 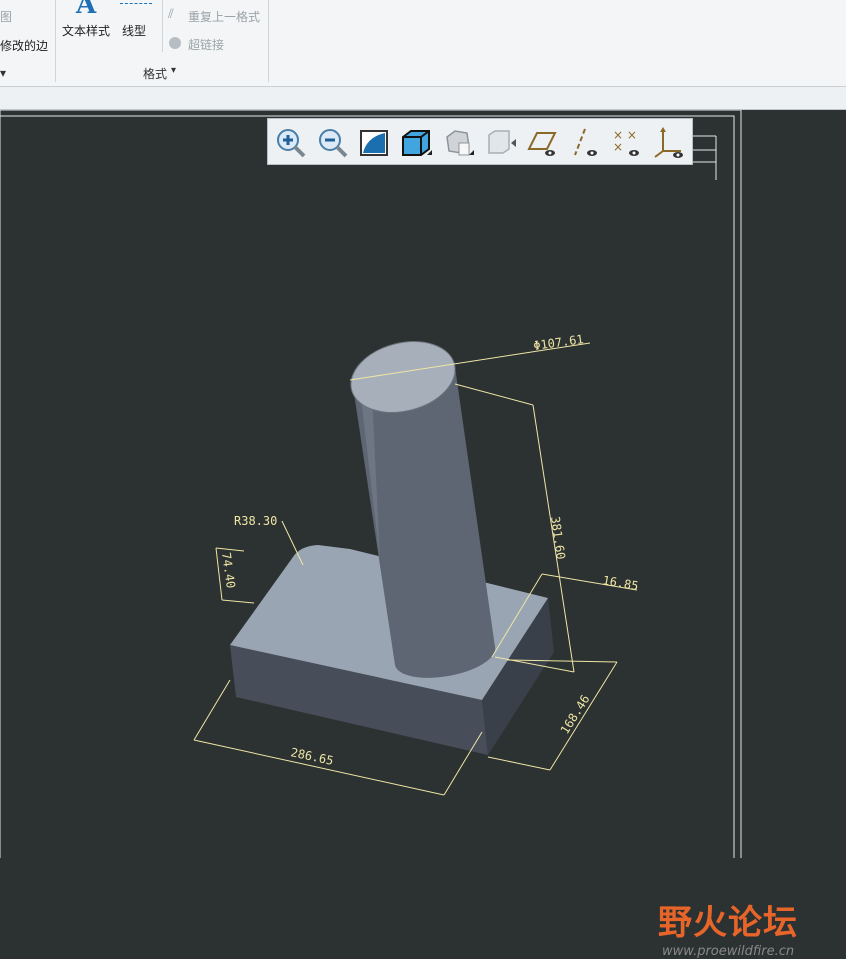 I want to click on format-group-button: 格式 ▾, so click(x=163, y=73).